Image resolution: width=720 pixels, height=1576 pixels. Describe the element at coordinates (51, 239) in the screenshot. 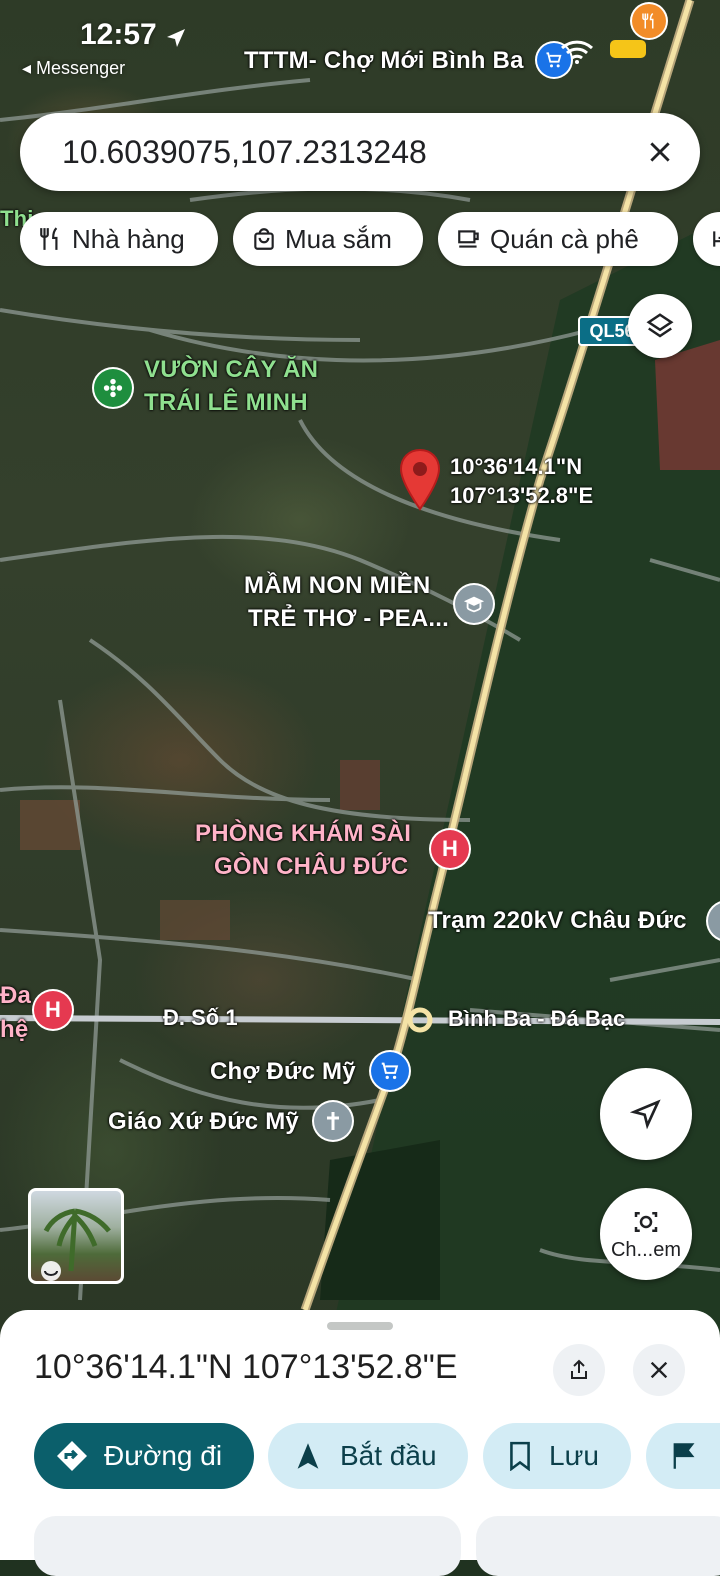

I see `restaurant-icon` at that location.